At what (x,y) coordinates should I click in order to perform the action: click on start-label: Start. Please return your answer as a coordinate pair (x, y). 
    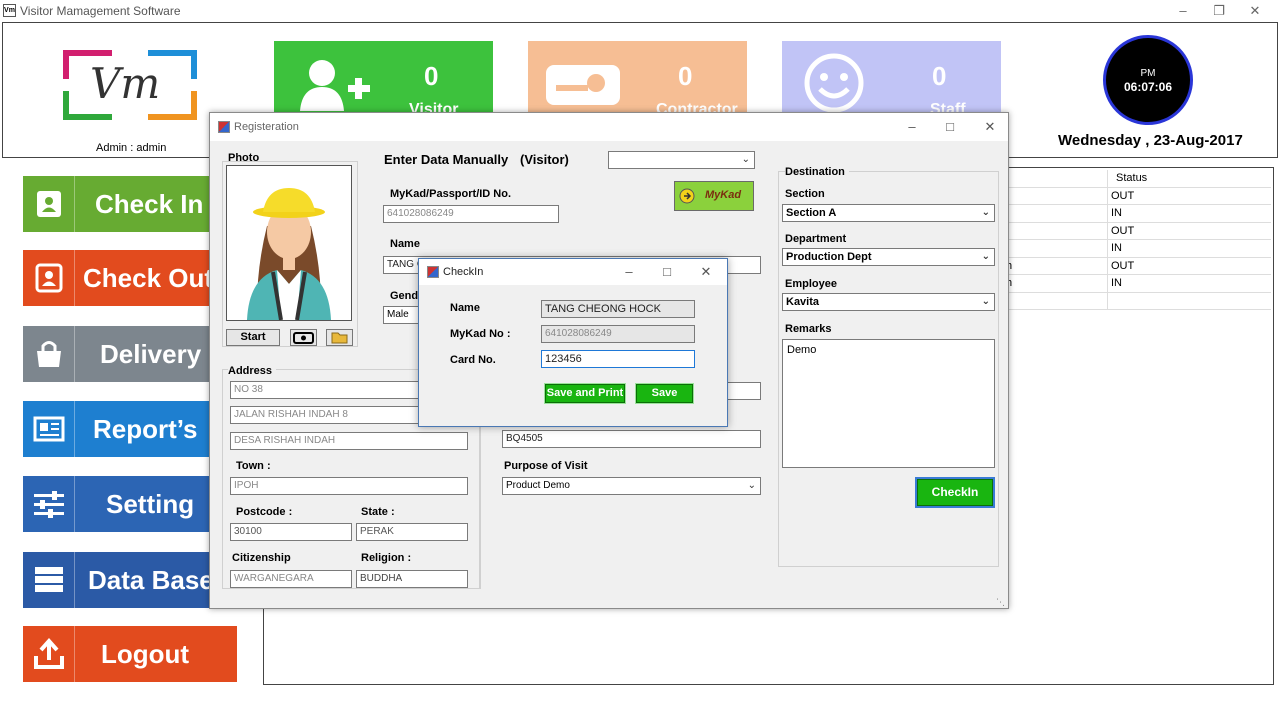
    Looking at the image, I should click on (253, 337).